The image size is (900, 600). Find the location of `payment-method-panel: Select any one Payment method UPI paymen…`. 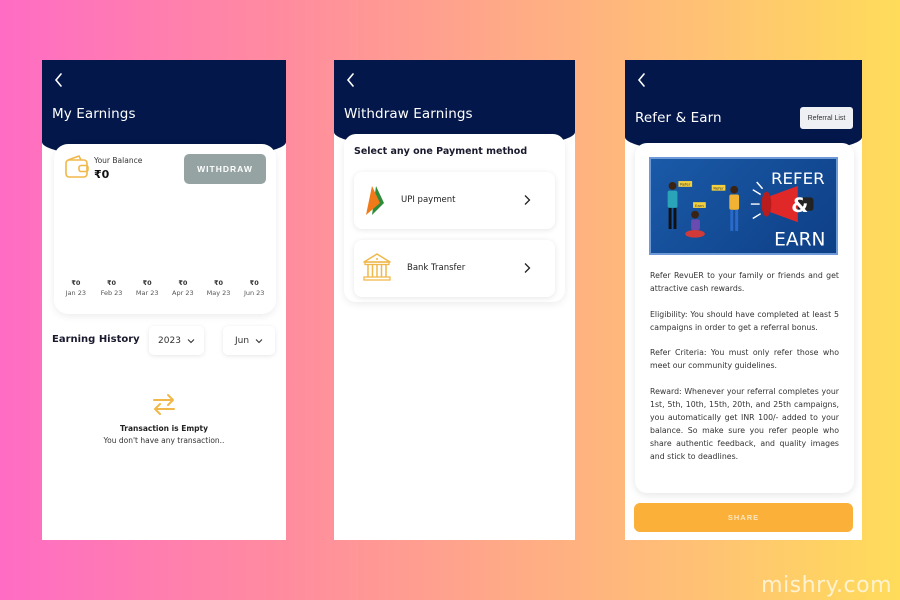

payment-method-panel: Select any one Payment method UPI paymen… is located at coordinates (454, 218).